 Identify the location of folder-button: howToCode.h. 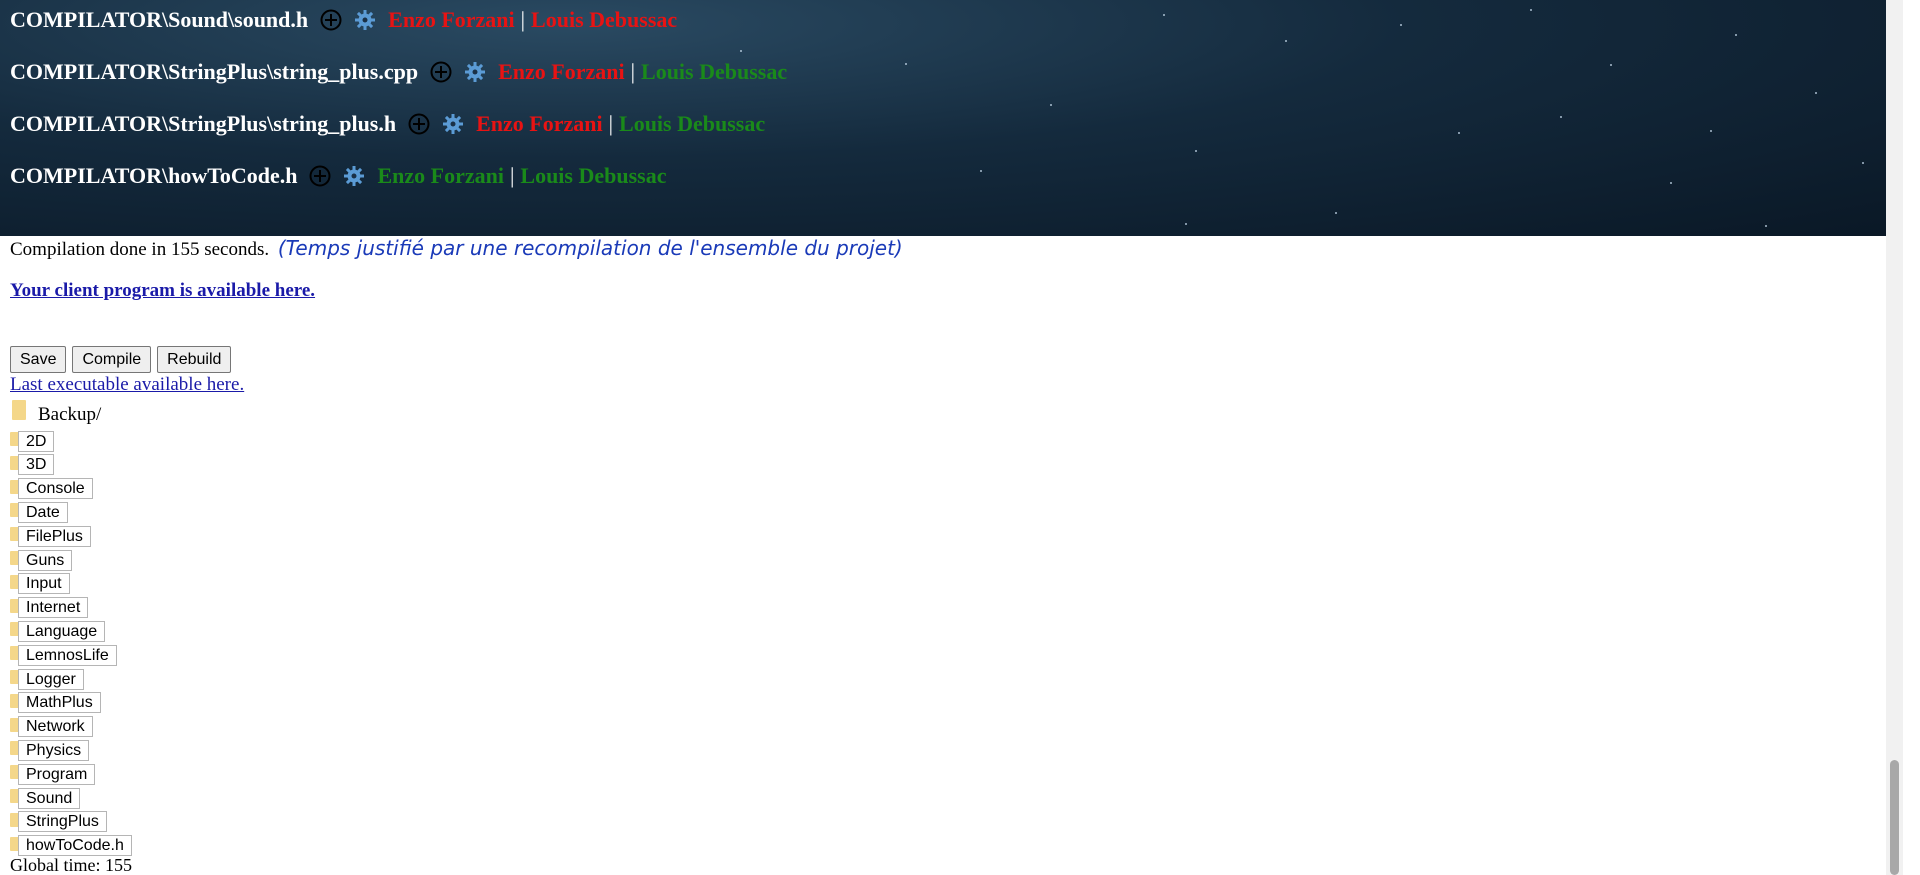
(75, 846).